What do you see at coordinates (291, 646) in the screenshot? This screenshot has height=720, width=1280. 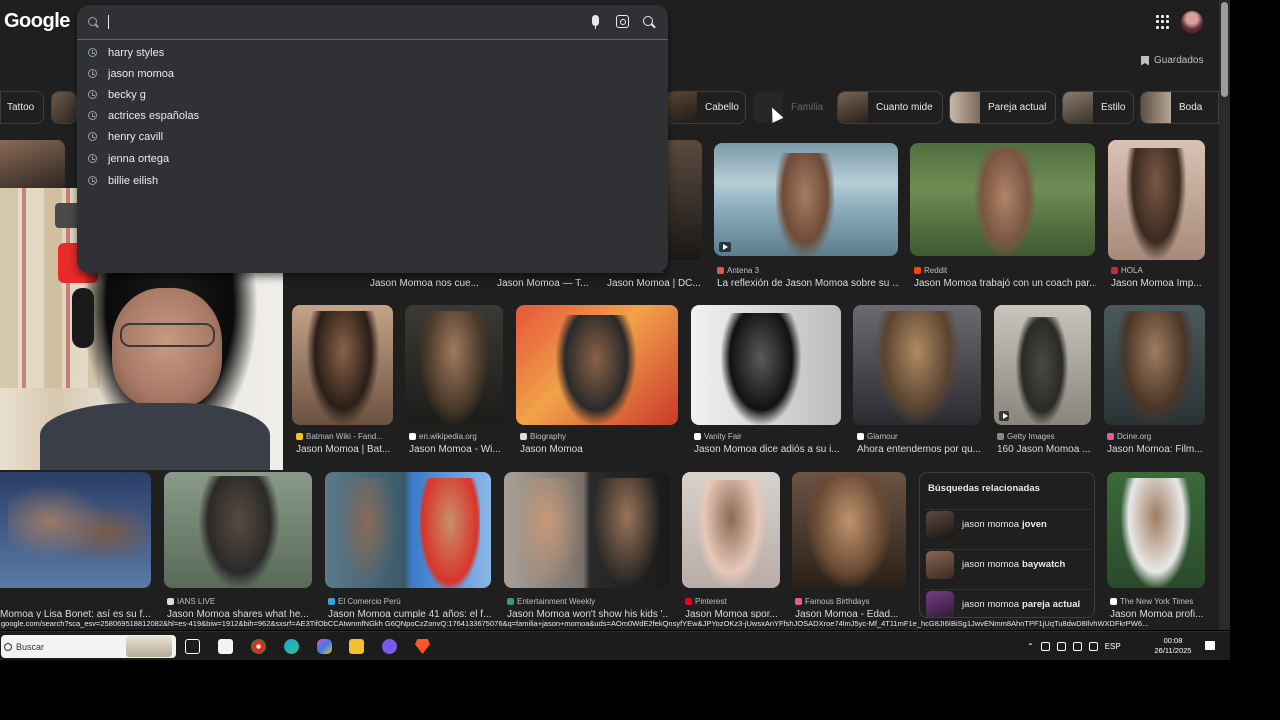 I see `edge-icon` at bounding box center [291, 646].